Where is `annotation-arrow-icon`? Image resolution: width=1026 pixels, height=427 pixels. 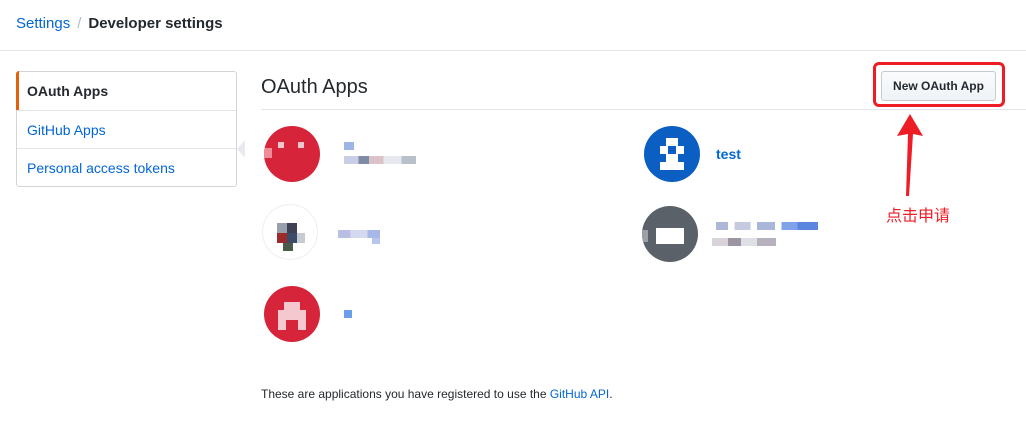
annotation-arrow-icon is located at coordinates (910, 155).